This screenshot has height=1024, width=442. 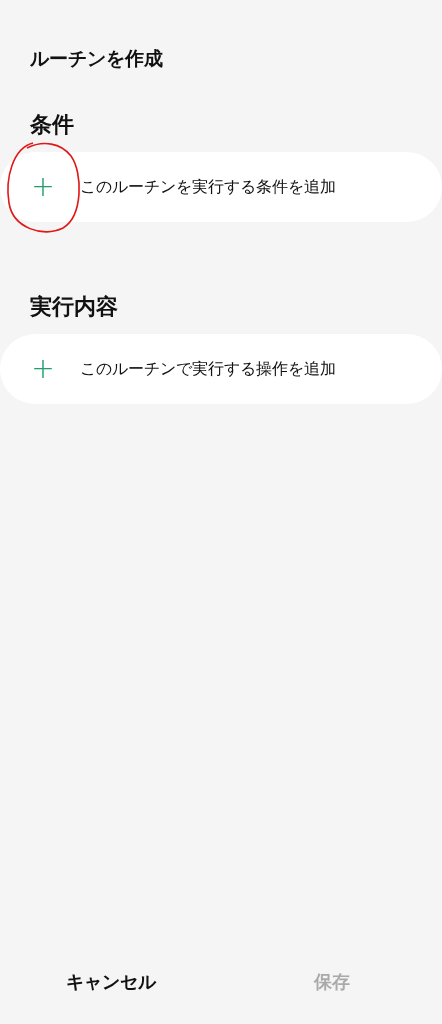 I want to click on page-title: ルーチンを作成, so click(x=96, y=58).